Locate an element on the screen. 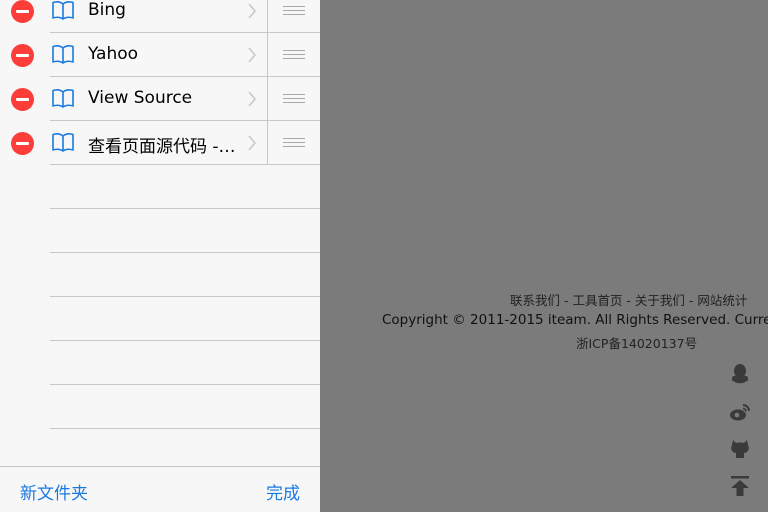  new-folder-button: 新文件夹 is located at coordinates (54, 491).